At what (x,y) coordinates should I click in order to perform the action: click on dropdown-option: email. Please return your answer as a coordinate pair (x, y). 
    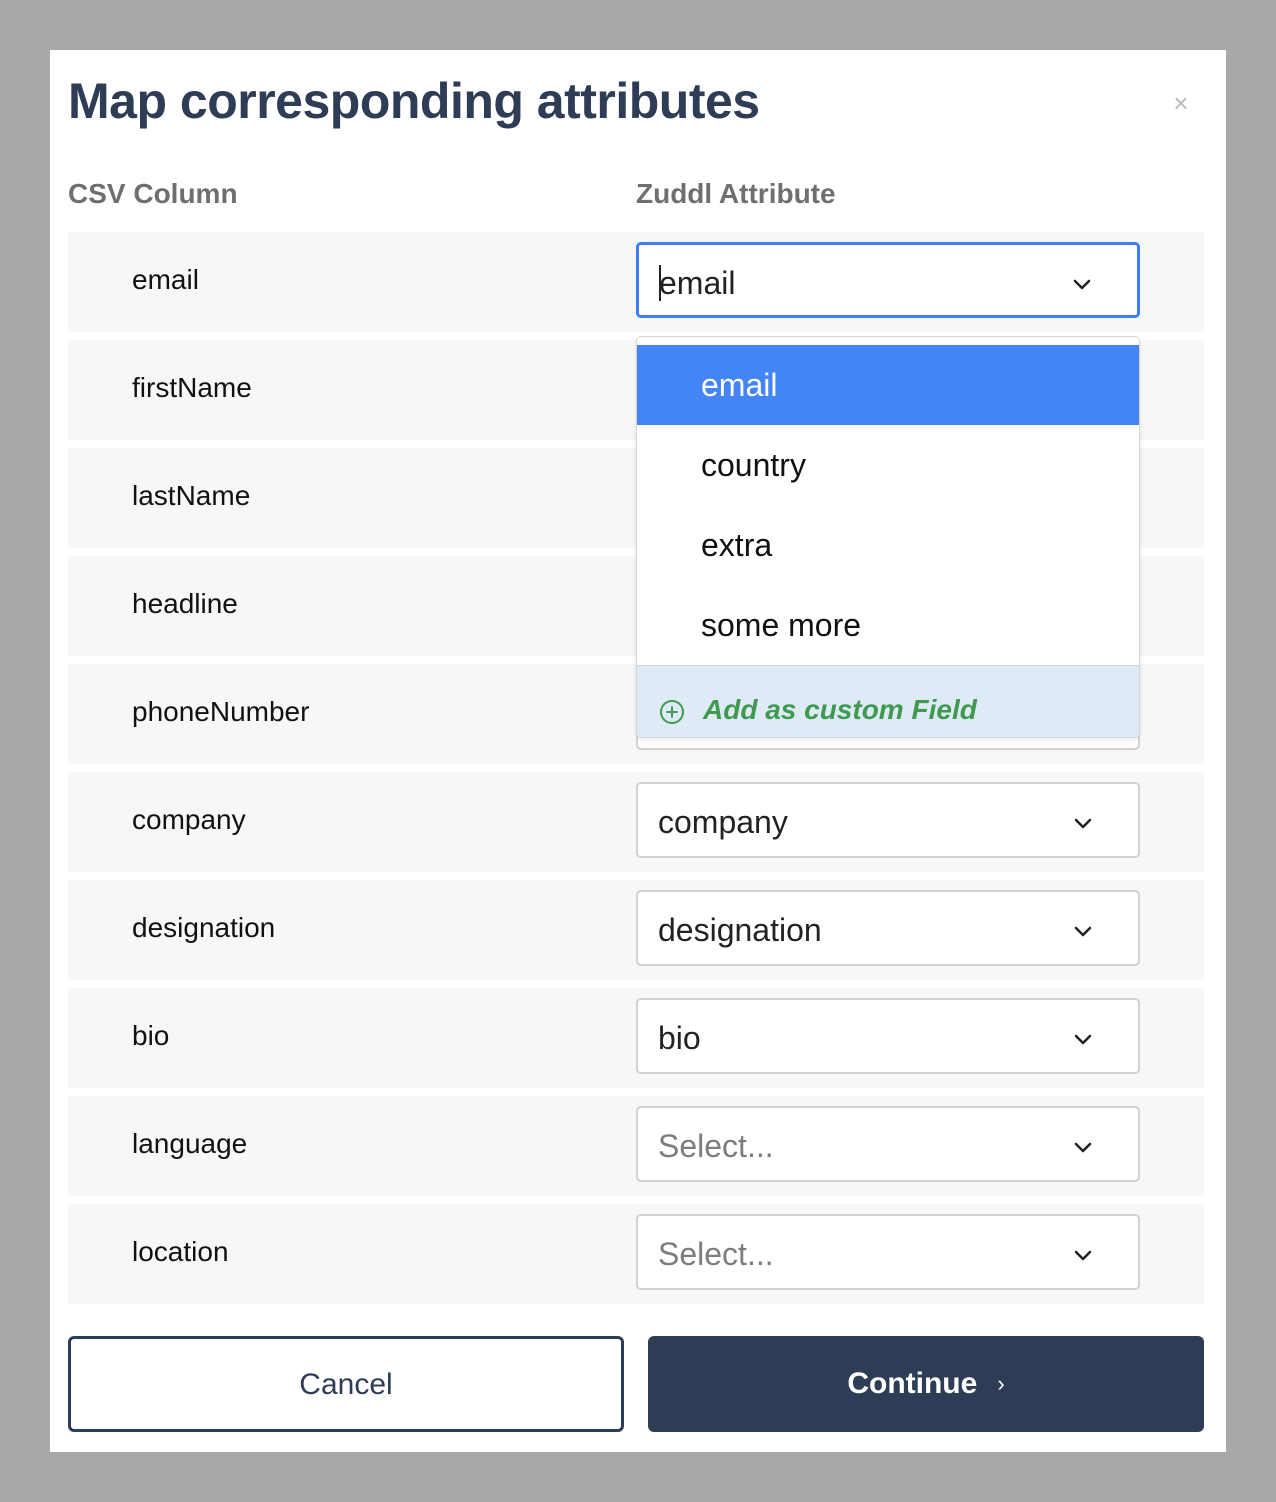
    Looking at the image, I should click on (888, 385).